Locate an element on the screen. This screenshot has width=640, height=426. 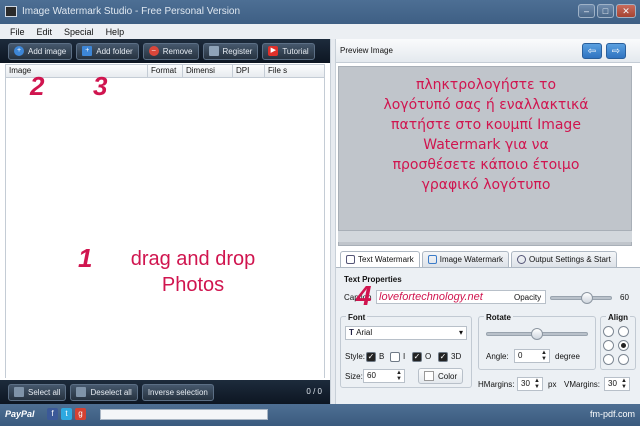
site-link: fm-pdf.com is located at coordinates (612, 414).